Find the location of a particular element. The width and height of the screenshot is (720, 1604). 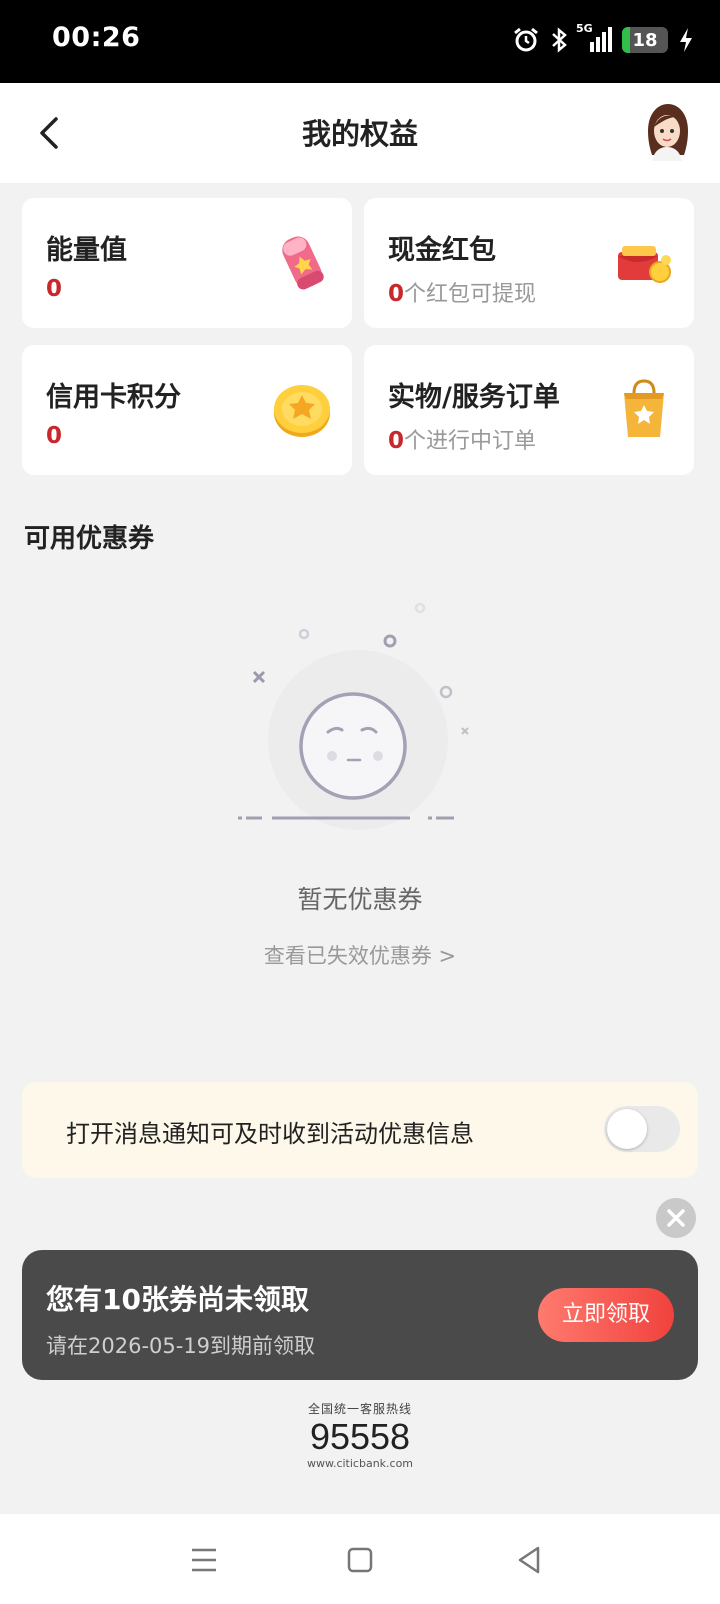

battery-level: 18 is located at coordinates (645, 40).